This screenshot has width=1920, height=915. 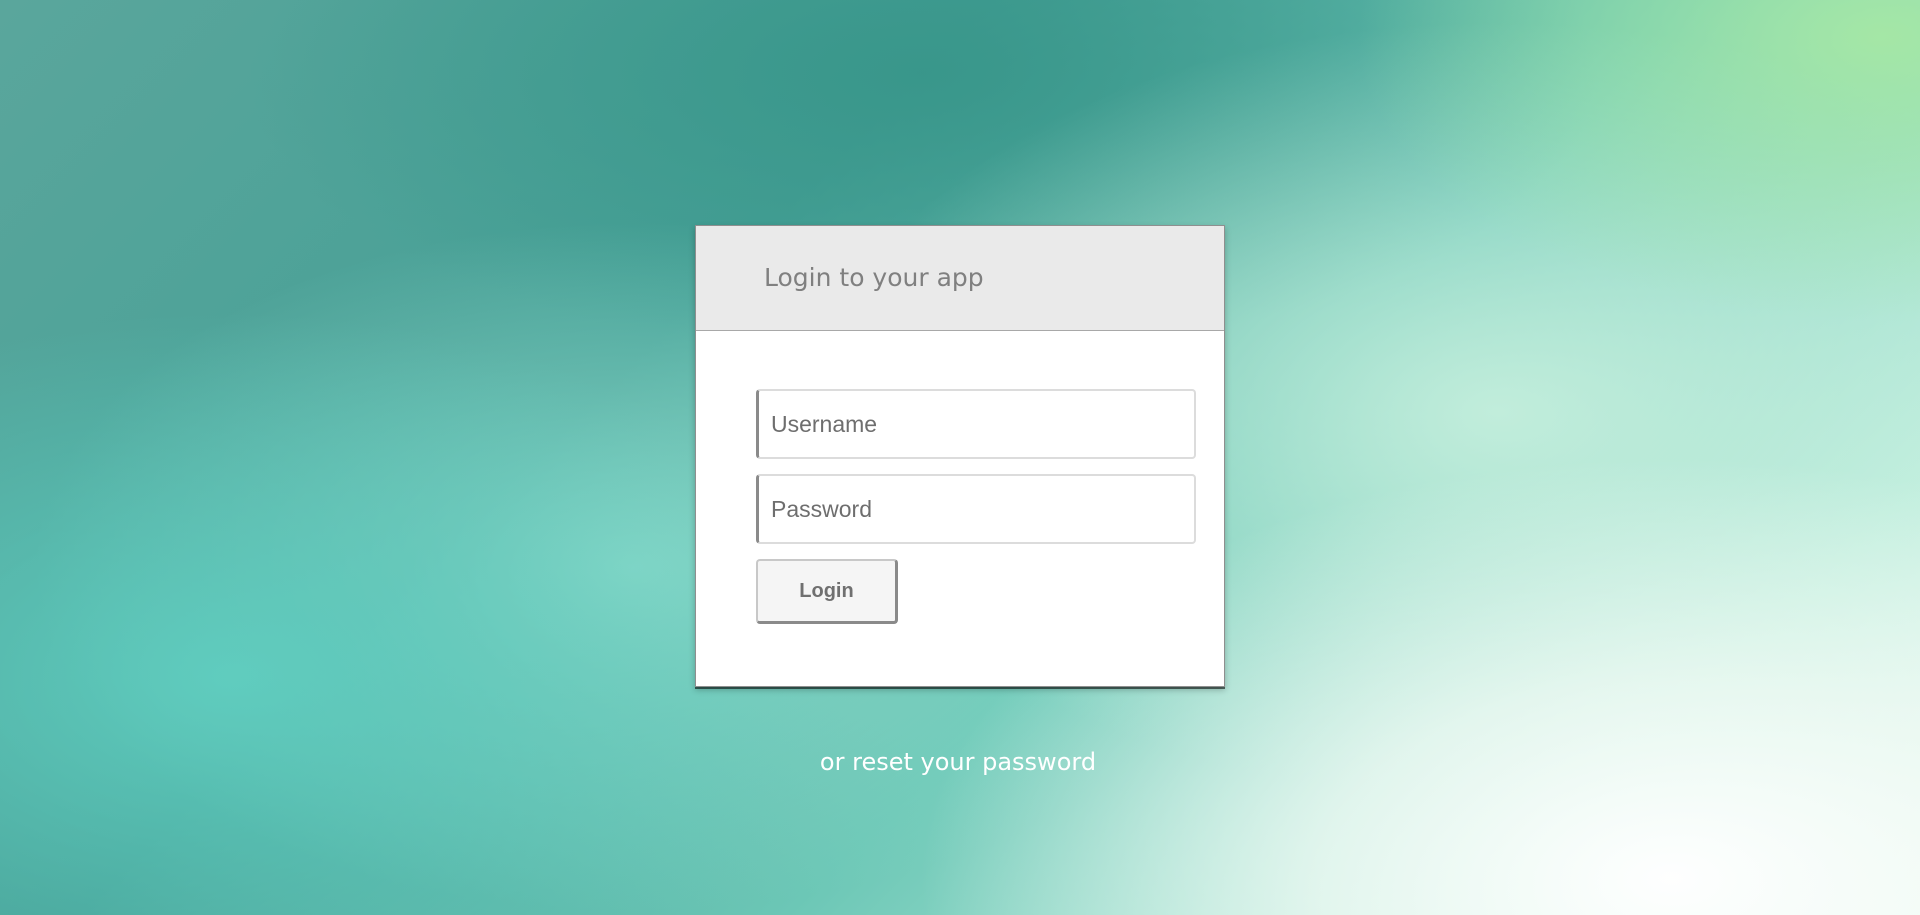 I want to click on login-title: Login to your app, so click(x=874, y=277).